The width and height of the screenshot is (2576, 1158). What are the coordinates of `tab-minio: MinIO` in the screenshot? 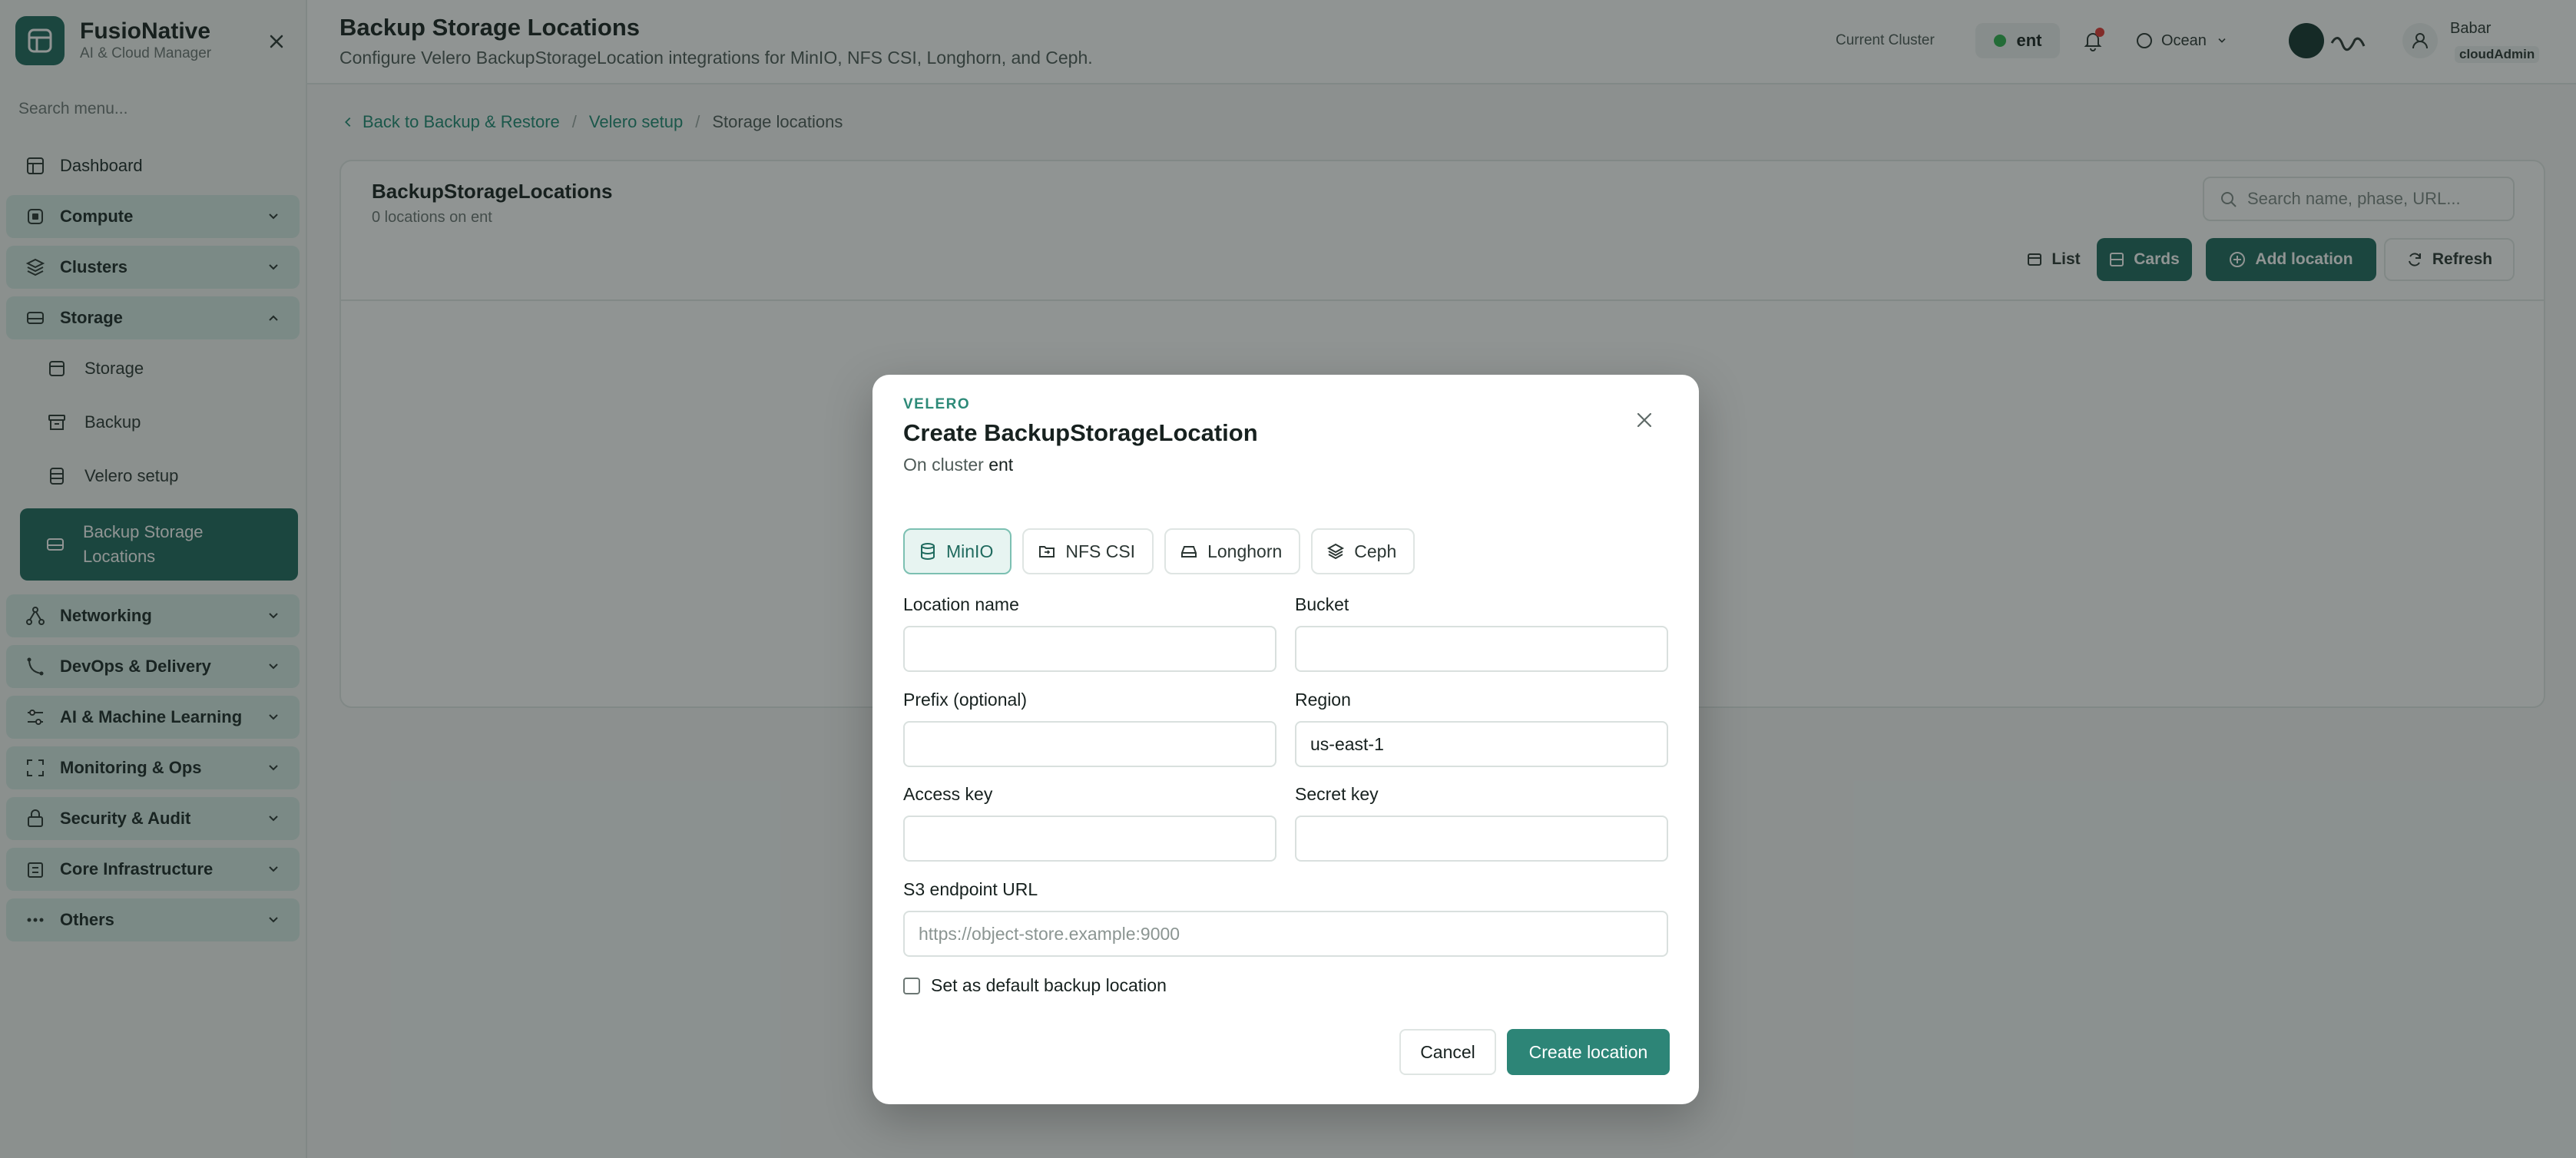 It's located at (958, 551).